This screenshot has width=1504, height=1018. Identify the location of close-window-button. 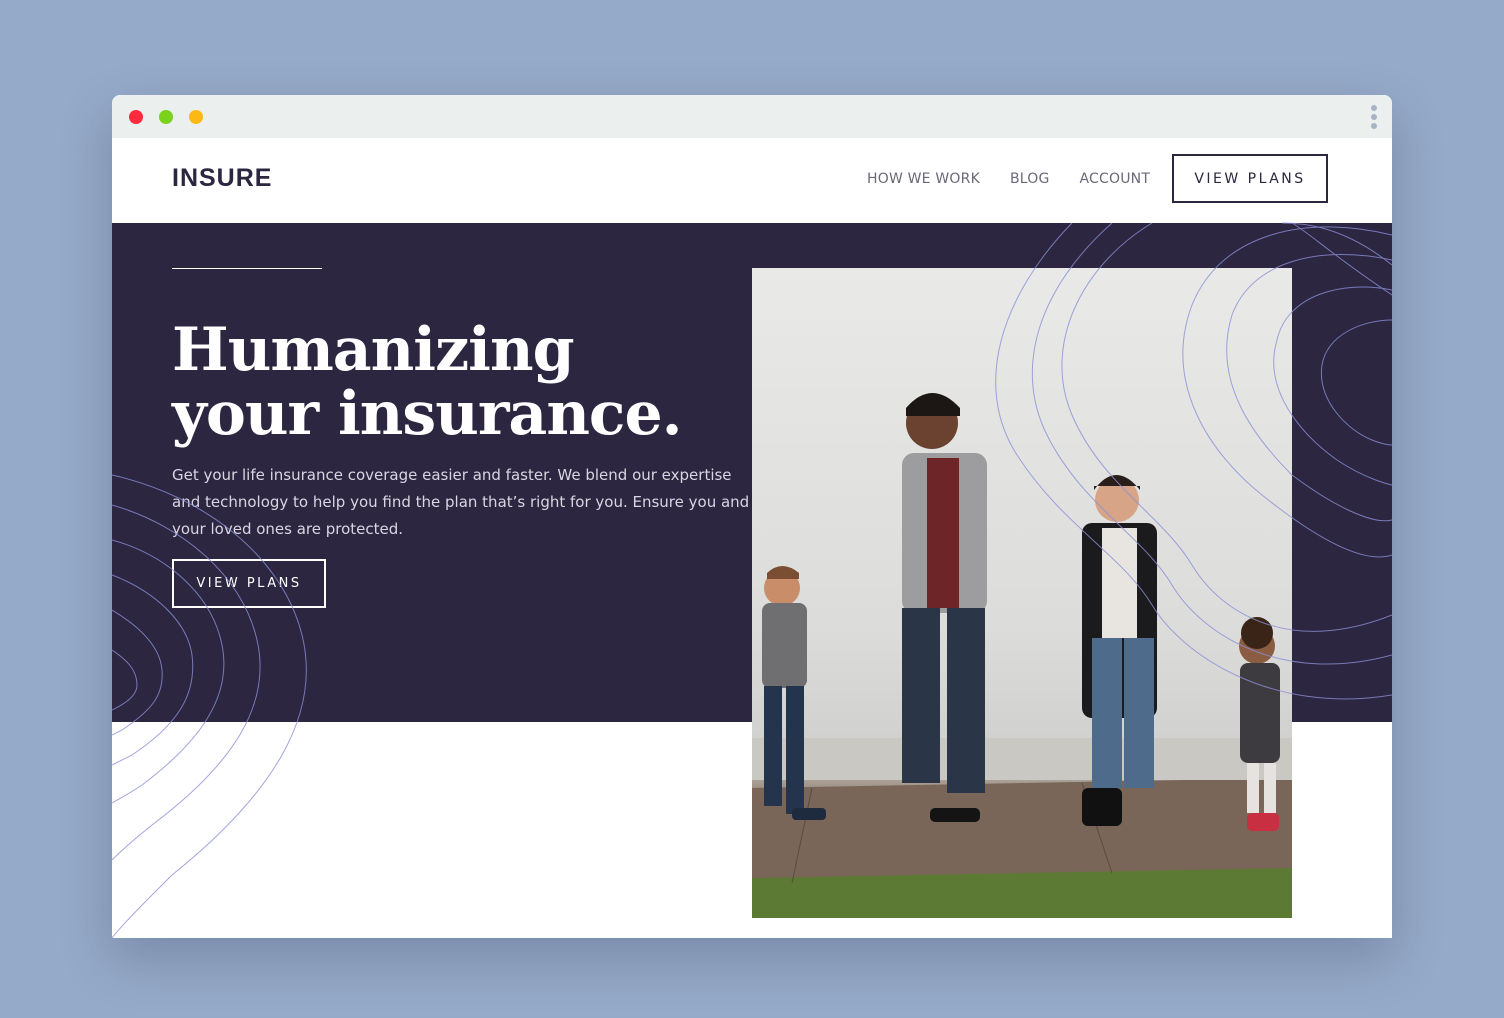
(136, 117).